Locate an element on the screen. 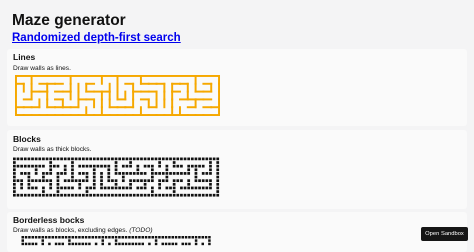  open-sandbox-button: Open Sandbox is located at coordinates (444, 234).